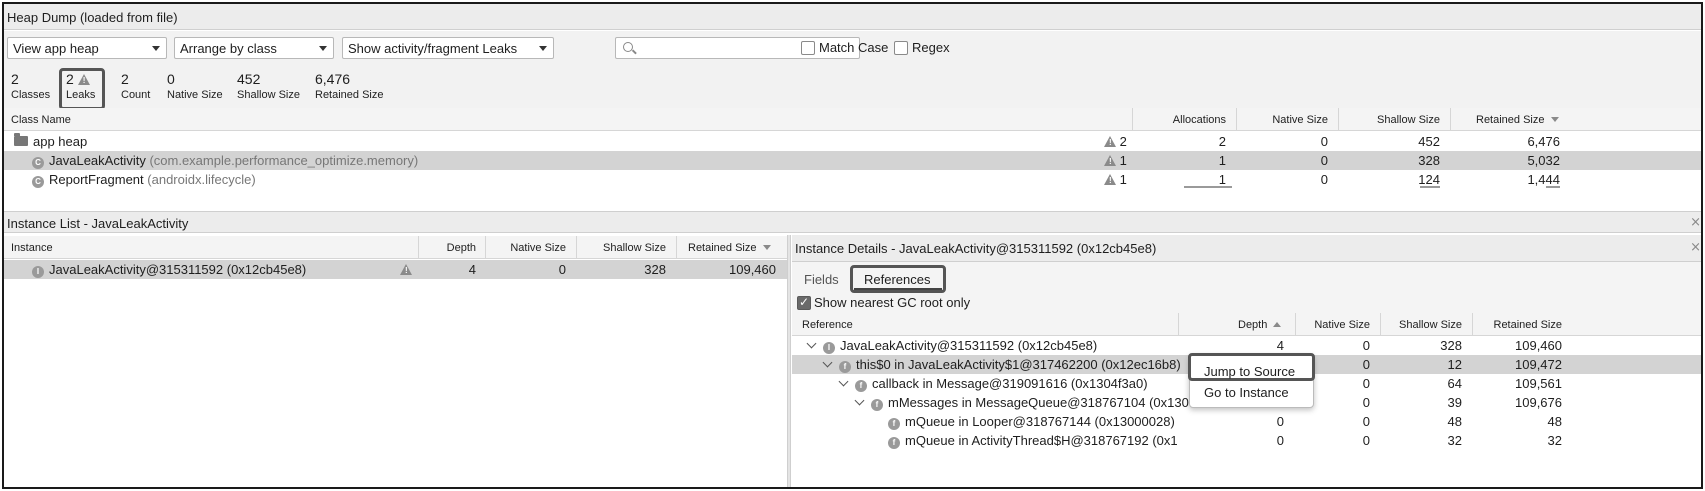 This screenshot has height=491, width=1705. What do you see at coordinates (31, 95) in the screenshot?
I see `stat-classes-label: Classes` at bounding box center [31, 95].